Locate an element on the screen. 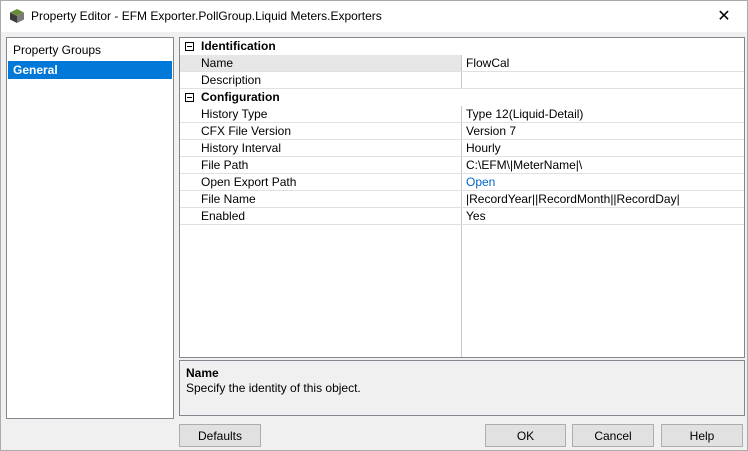 The width and height of the screenshot is (748, 451). property-row-name: Name FlowCal is located at coordinates (462, 63).